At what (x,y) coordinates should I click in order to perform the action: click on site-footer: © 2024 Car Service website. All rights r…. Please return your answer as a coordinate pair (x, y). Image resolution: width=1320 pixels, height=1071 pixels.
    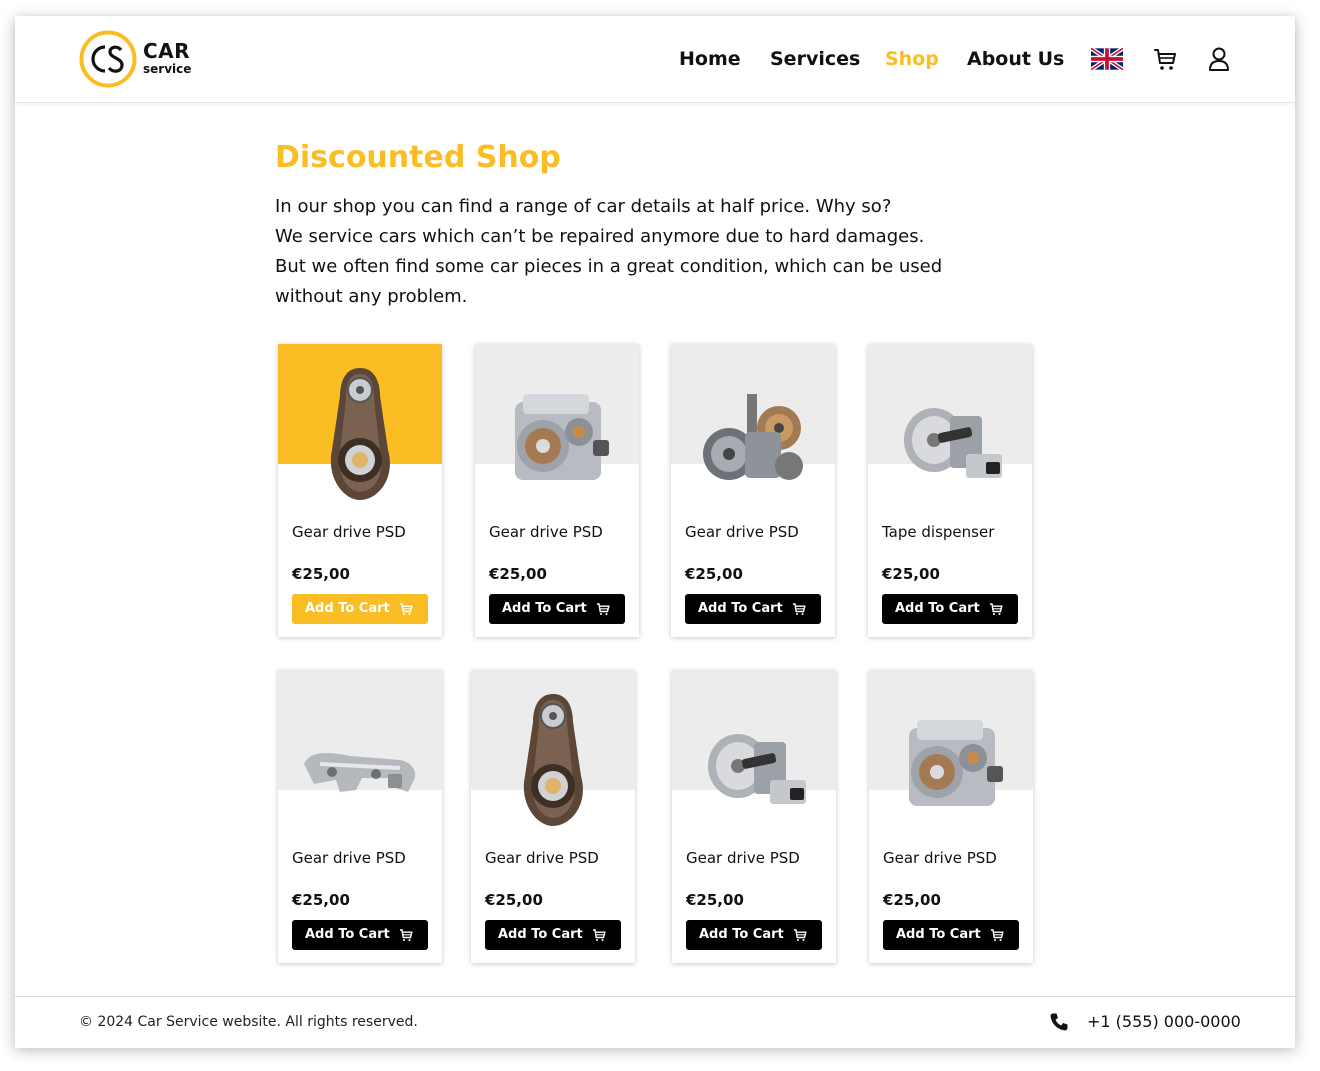
    Looking at the image, I should click on (655, 1022).